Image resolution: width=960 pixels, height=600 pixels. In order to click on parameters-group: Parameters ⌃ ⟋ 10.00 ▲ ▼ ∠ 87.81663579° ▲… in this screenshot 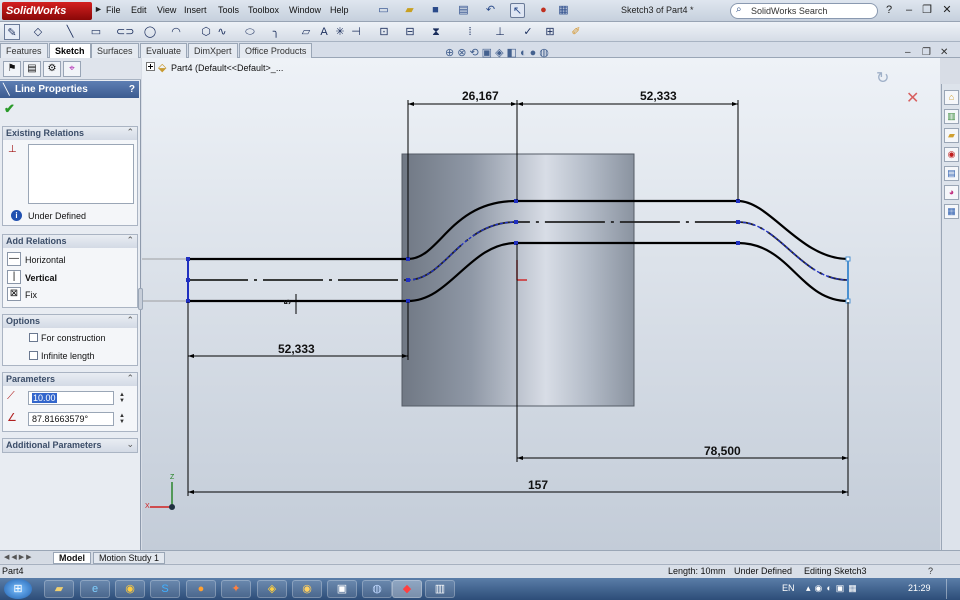, I will do `click(70, 402)`.